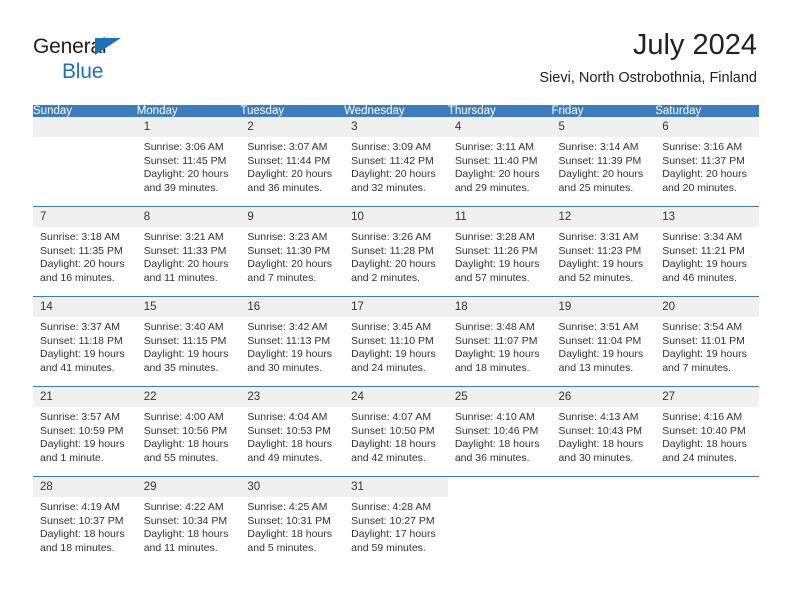 This screenshot has width=792, height=612. What do you see at coordinates (72, 457) in the screenshot?
I see `daylight-text-line2: and 1 minute.` at bounding box center [72, 457].